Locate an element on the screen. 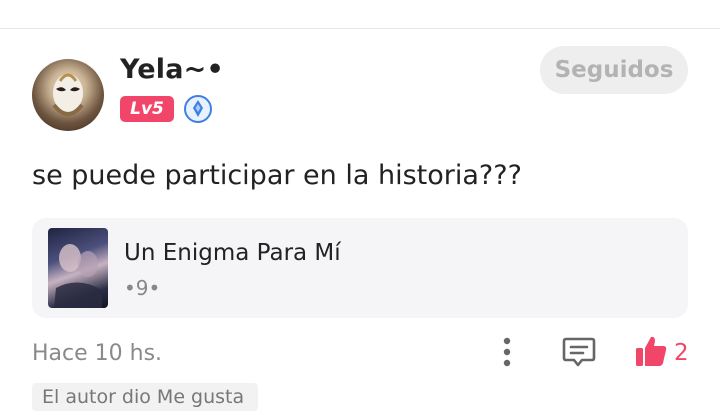 This screenshot has height=415, width=720. like-count: 2 is located at coordinates (681, 353).